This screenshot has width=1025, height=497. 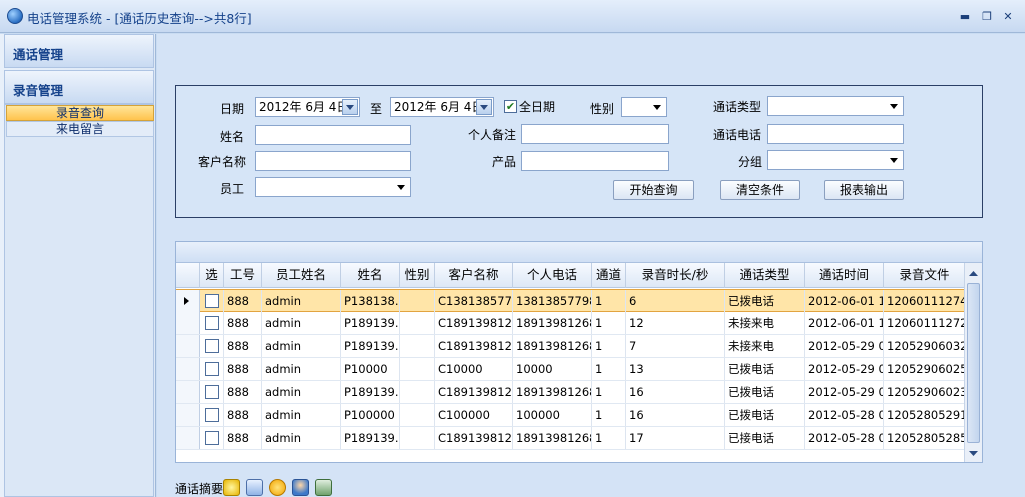 What do you see at coordinates (1008, 17) in the screenshot?
I see `close-button: ✕` at bounding box center [1008, 17].